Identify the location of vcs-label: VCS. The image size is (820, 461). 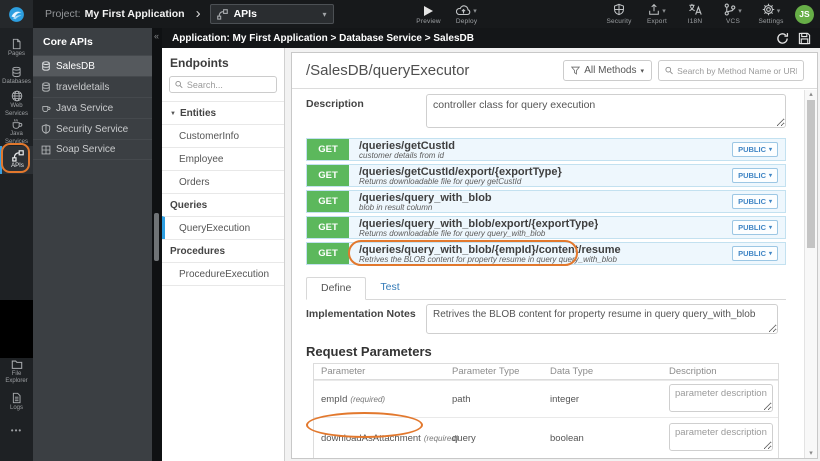
(733, 21).